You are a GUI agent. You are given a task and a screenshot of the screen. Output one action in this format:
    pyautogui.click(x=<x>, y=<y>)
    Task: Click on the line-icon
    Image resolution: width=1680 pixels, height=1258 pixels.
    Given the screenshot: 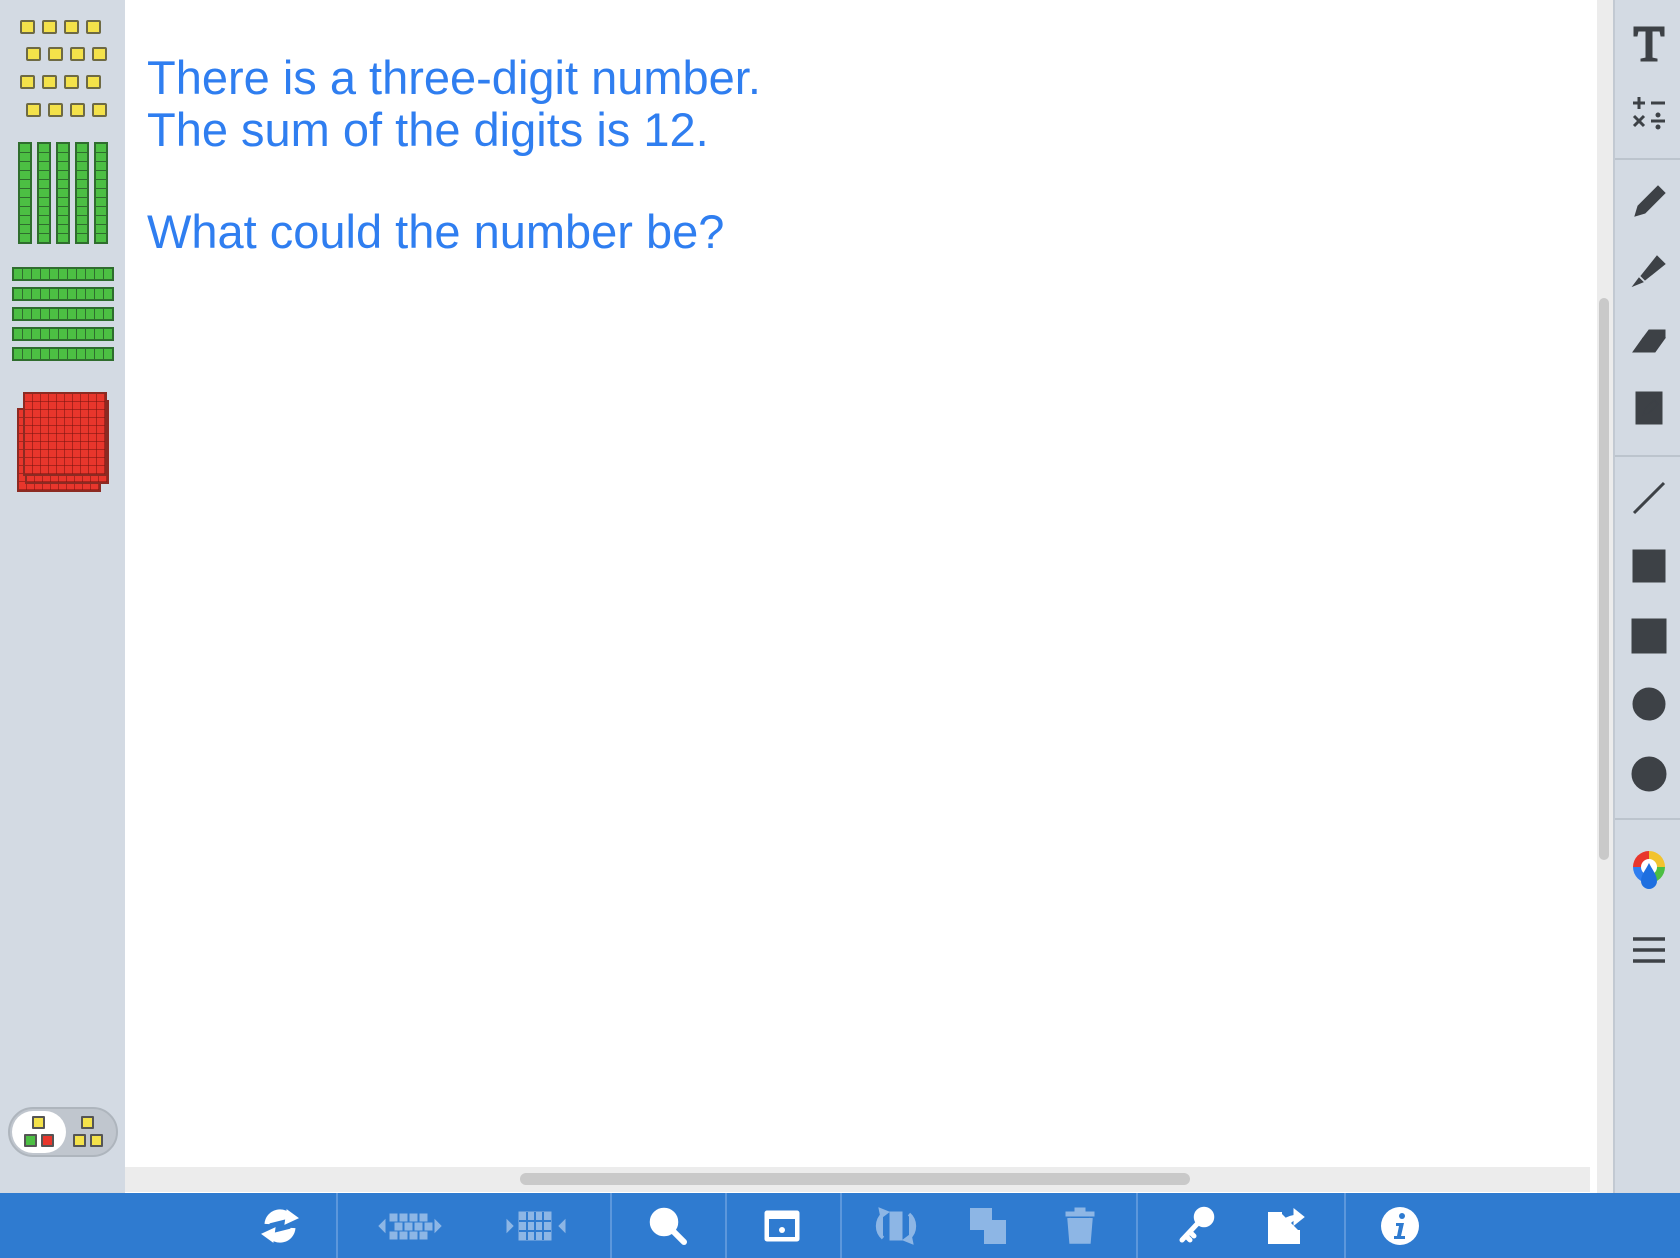 What is the action you would take?
    pyautogui.click(x=1648, y=498)
    